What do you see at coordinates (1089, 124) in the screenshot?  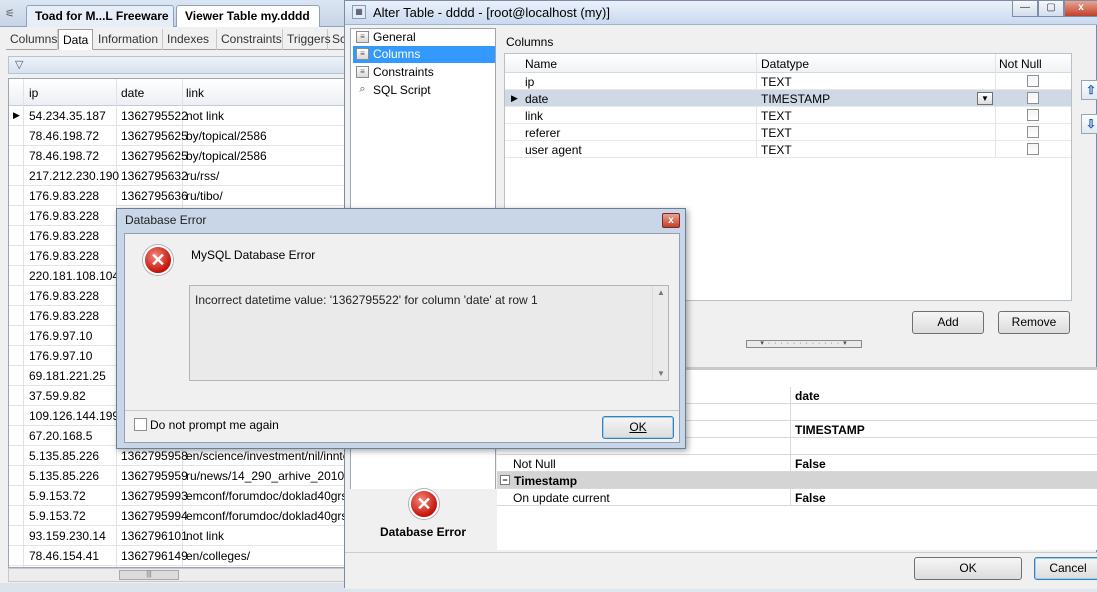 I see `move-down-button: ⇩` at bounding box center [1089, 124].